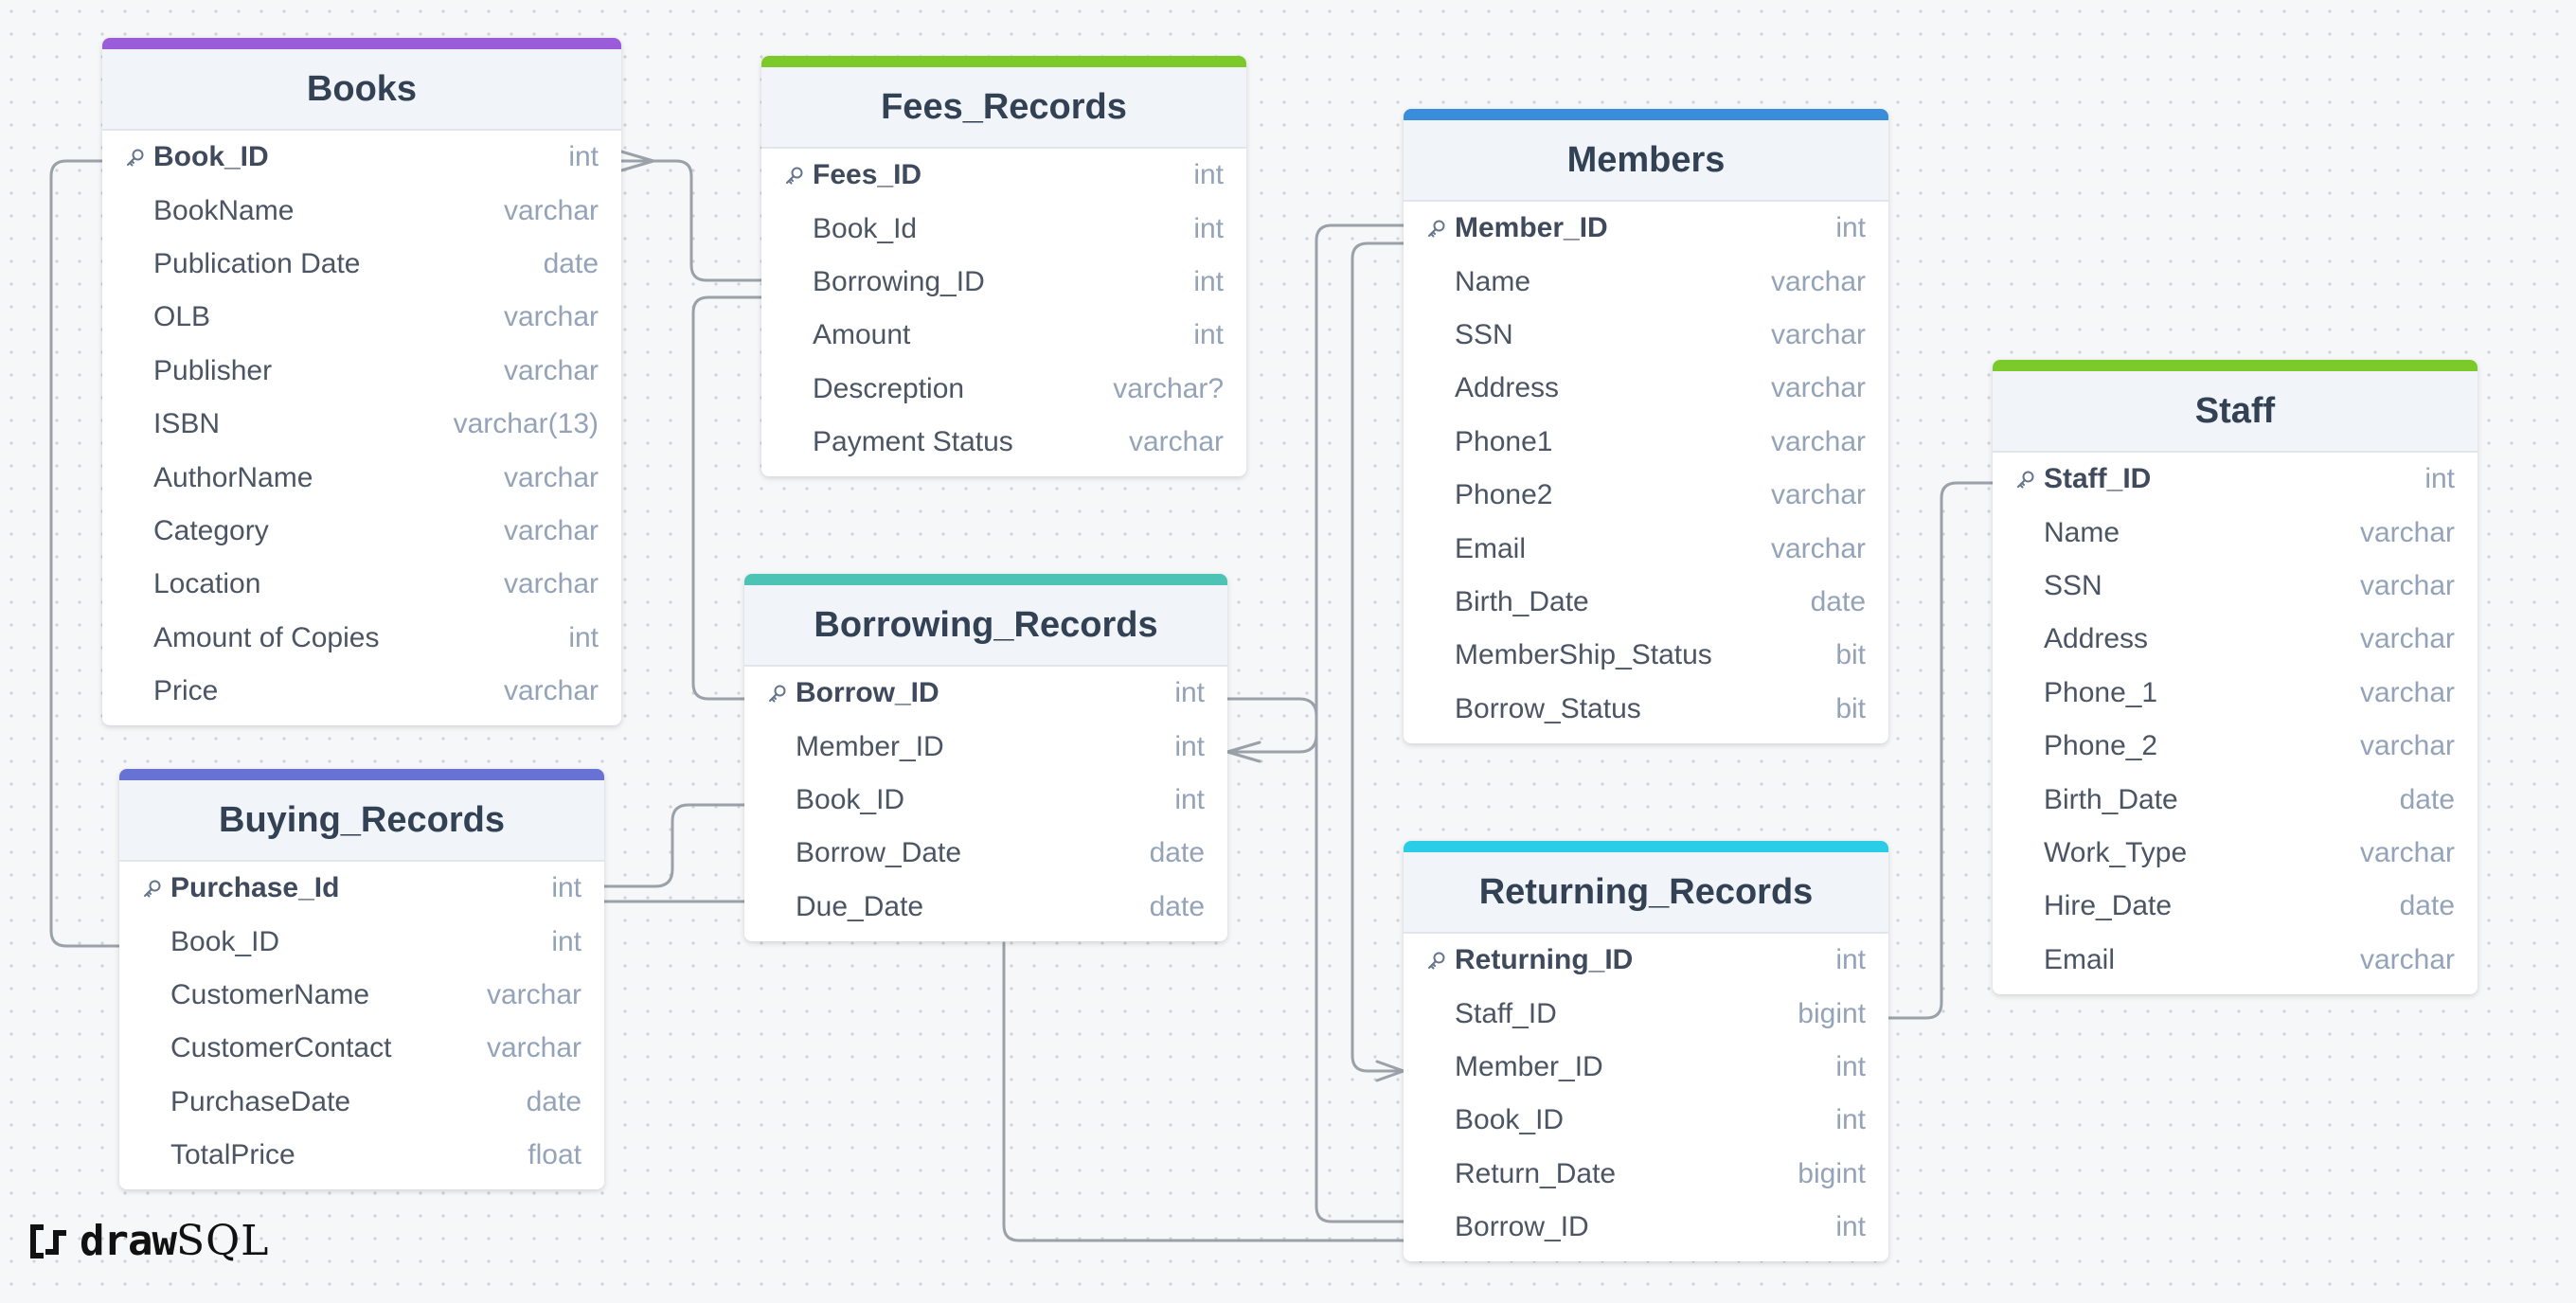  Describe the element at coordinates (1506, 1013) in the screenshot. I see `column-name: Staff_ID` at that location.